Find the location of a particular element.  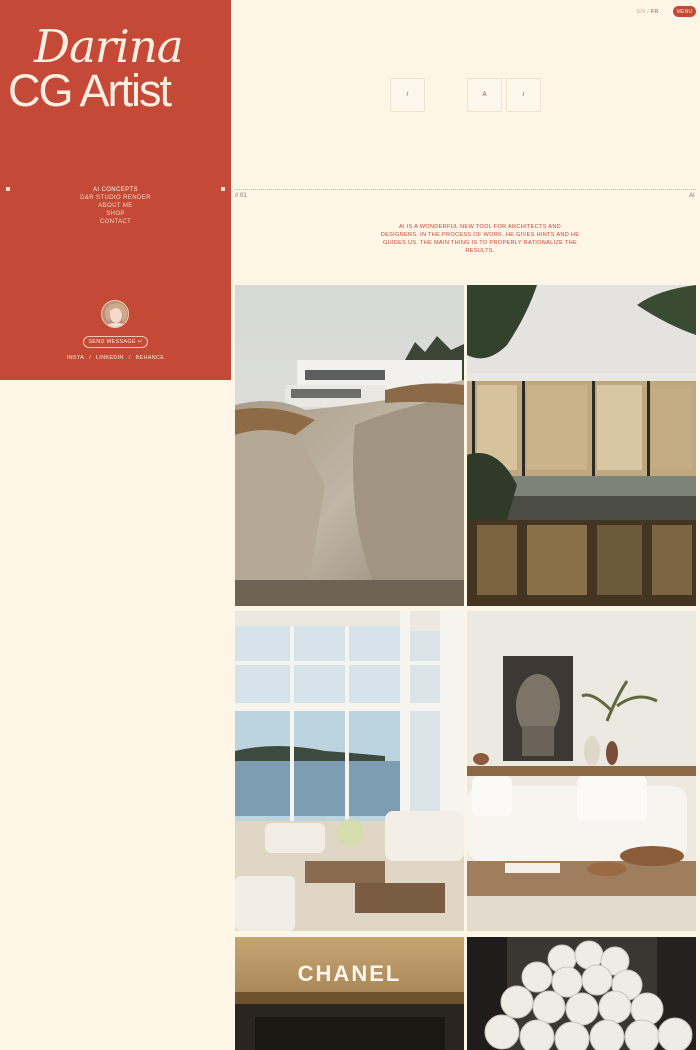

profile-avatar is located at coordinates (115, 314).